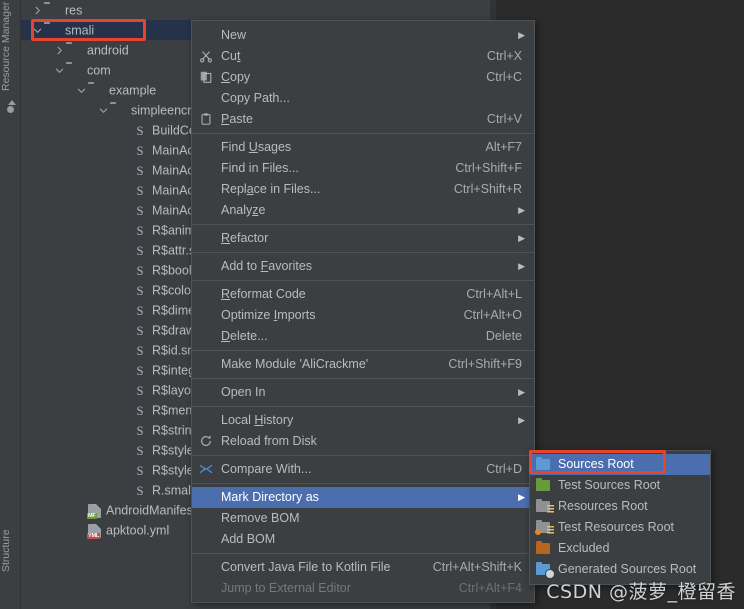 The height and width of the screenshot is (609, 744). Describe the element at coordinates (627, 569) in the screenshot. I see `mark-directory-submenu-item-label: Generated Sources Root` at that location.